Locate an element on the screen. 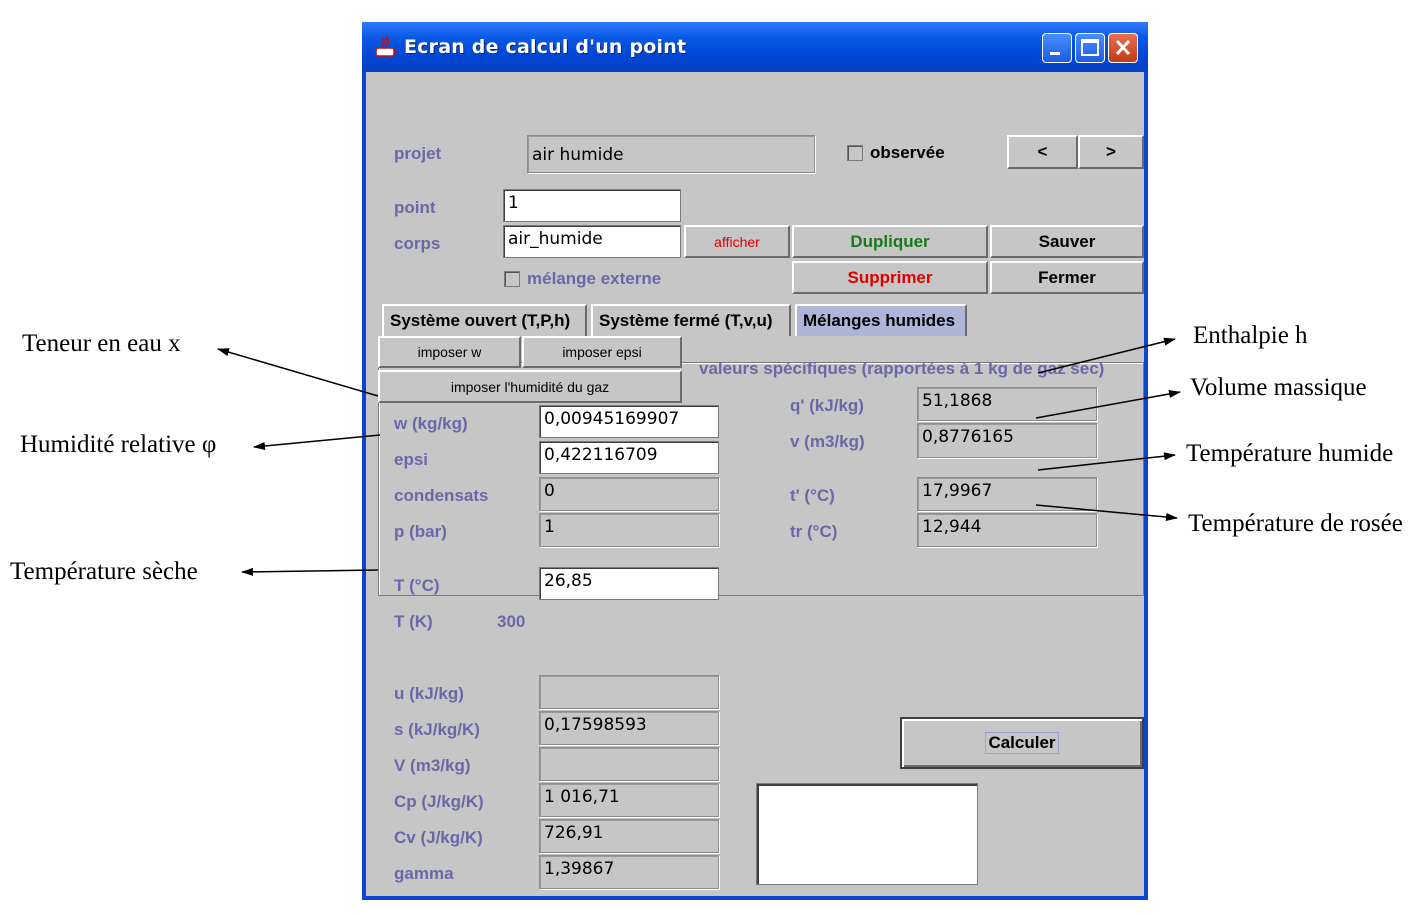 The image size is (1427, 915). window-title: Ecran de calcul d'un point is located at coordinates (545, 47).